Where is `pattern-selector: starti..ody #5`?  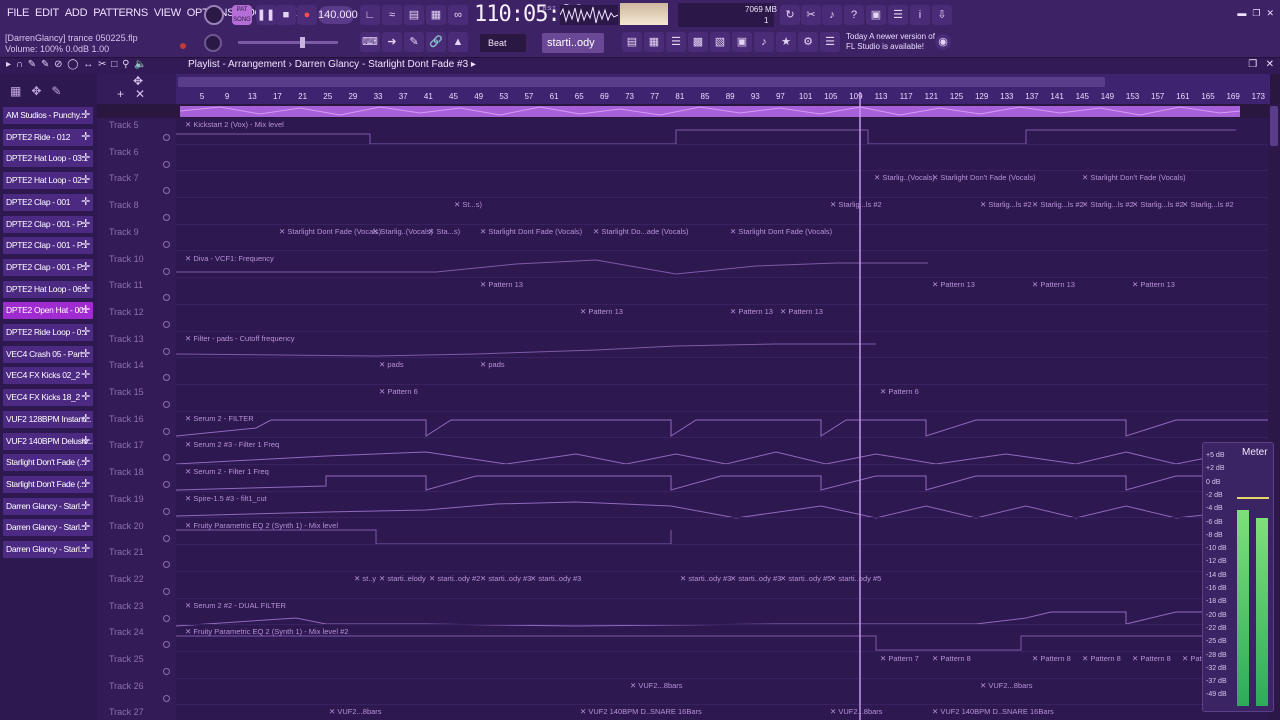
pattern-selector: starti..ody #5 is located at coordinates (573, 51).